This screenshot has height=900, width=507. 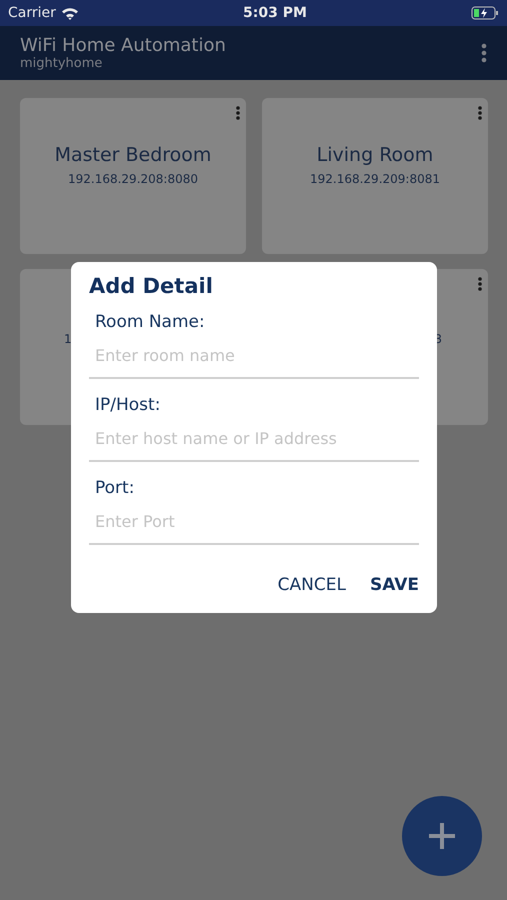 I want to click on app-subtitle: mightyhome, so click(x=62, y=63).